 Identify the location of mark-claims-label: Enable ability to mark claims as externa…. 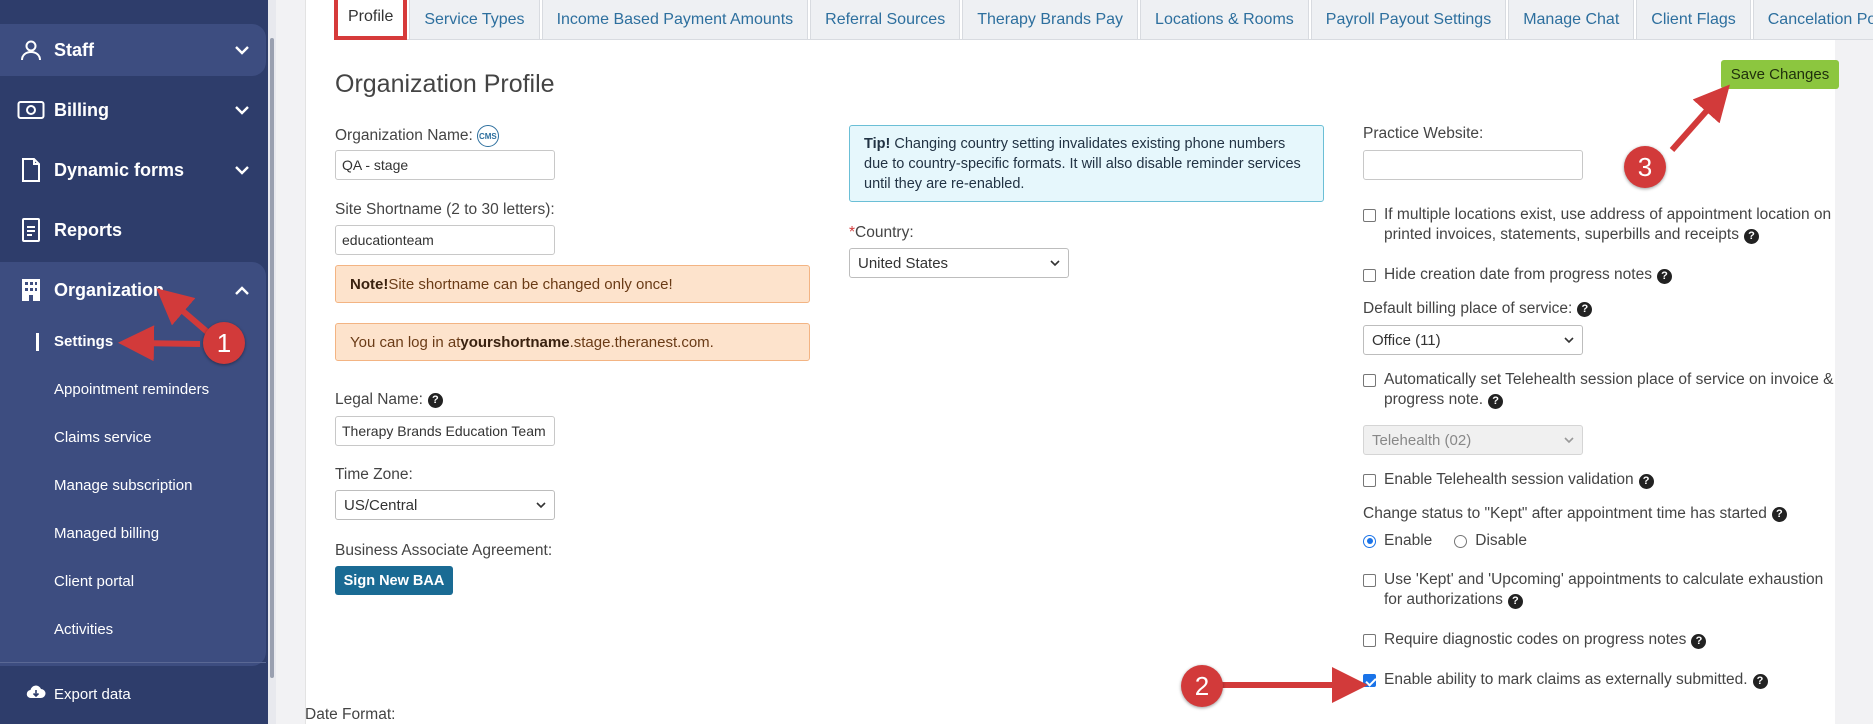
(1566, 679).